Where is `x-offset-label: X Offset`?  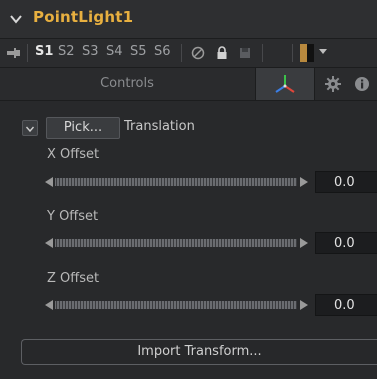 x-offset-label: X Offset is located at coordinates (73, 154).